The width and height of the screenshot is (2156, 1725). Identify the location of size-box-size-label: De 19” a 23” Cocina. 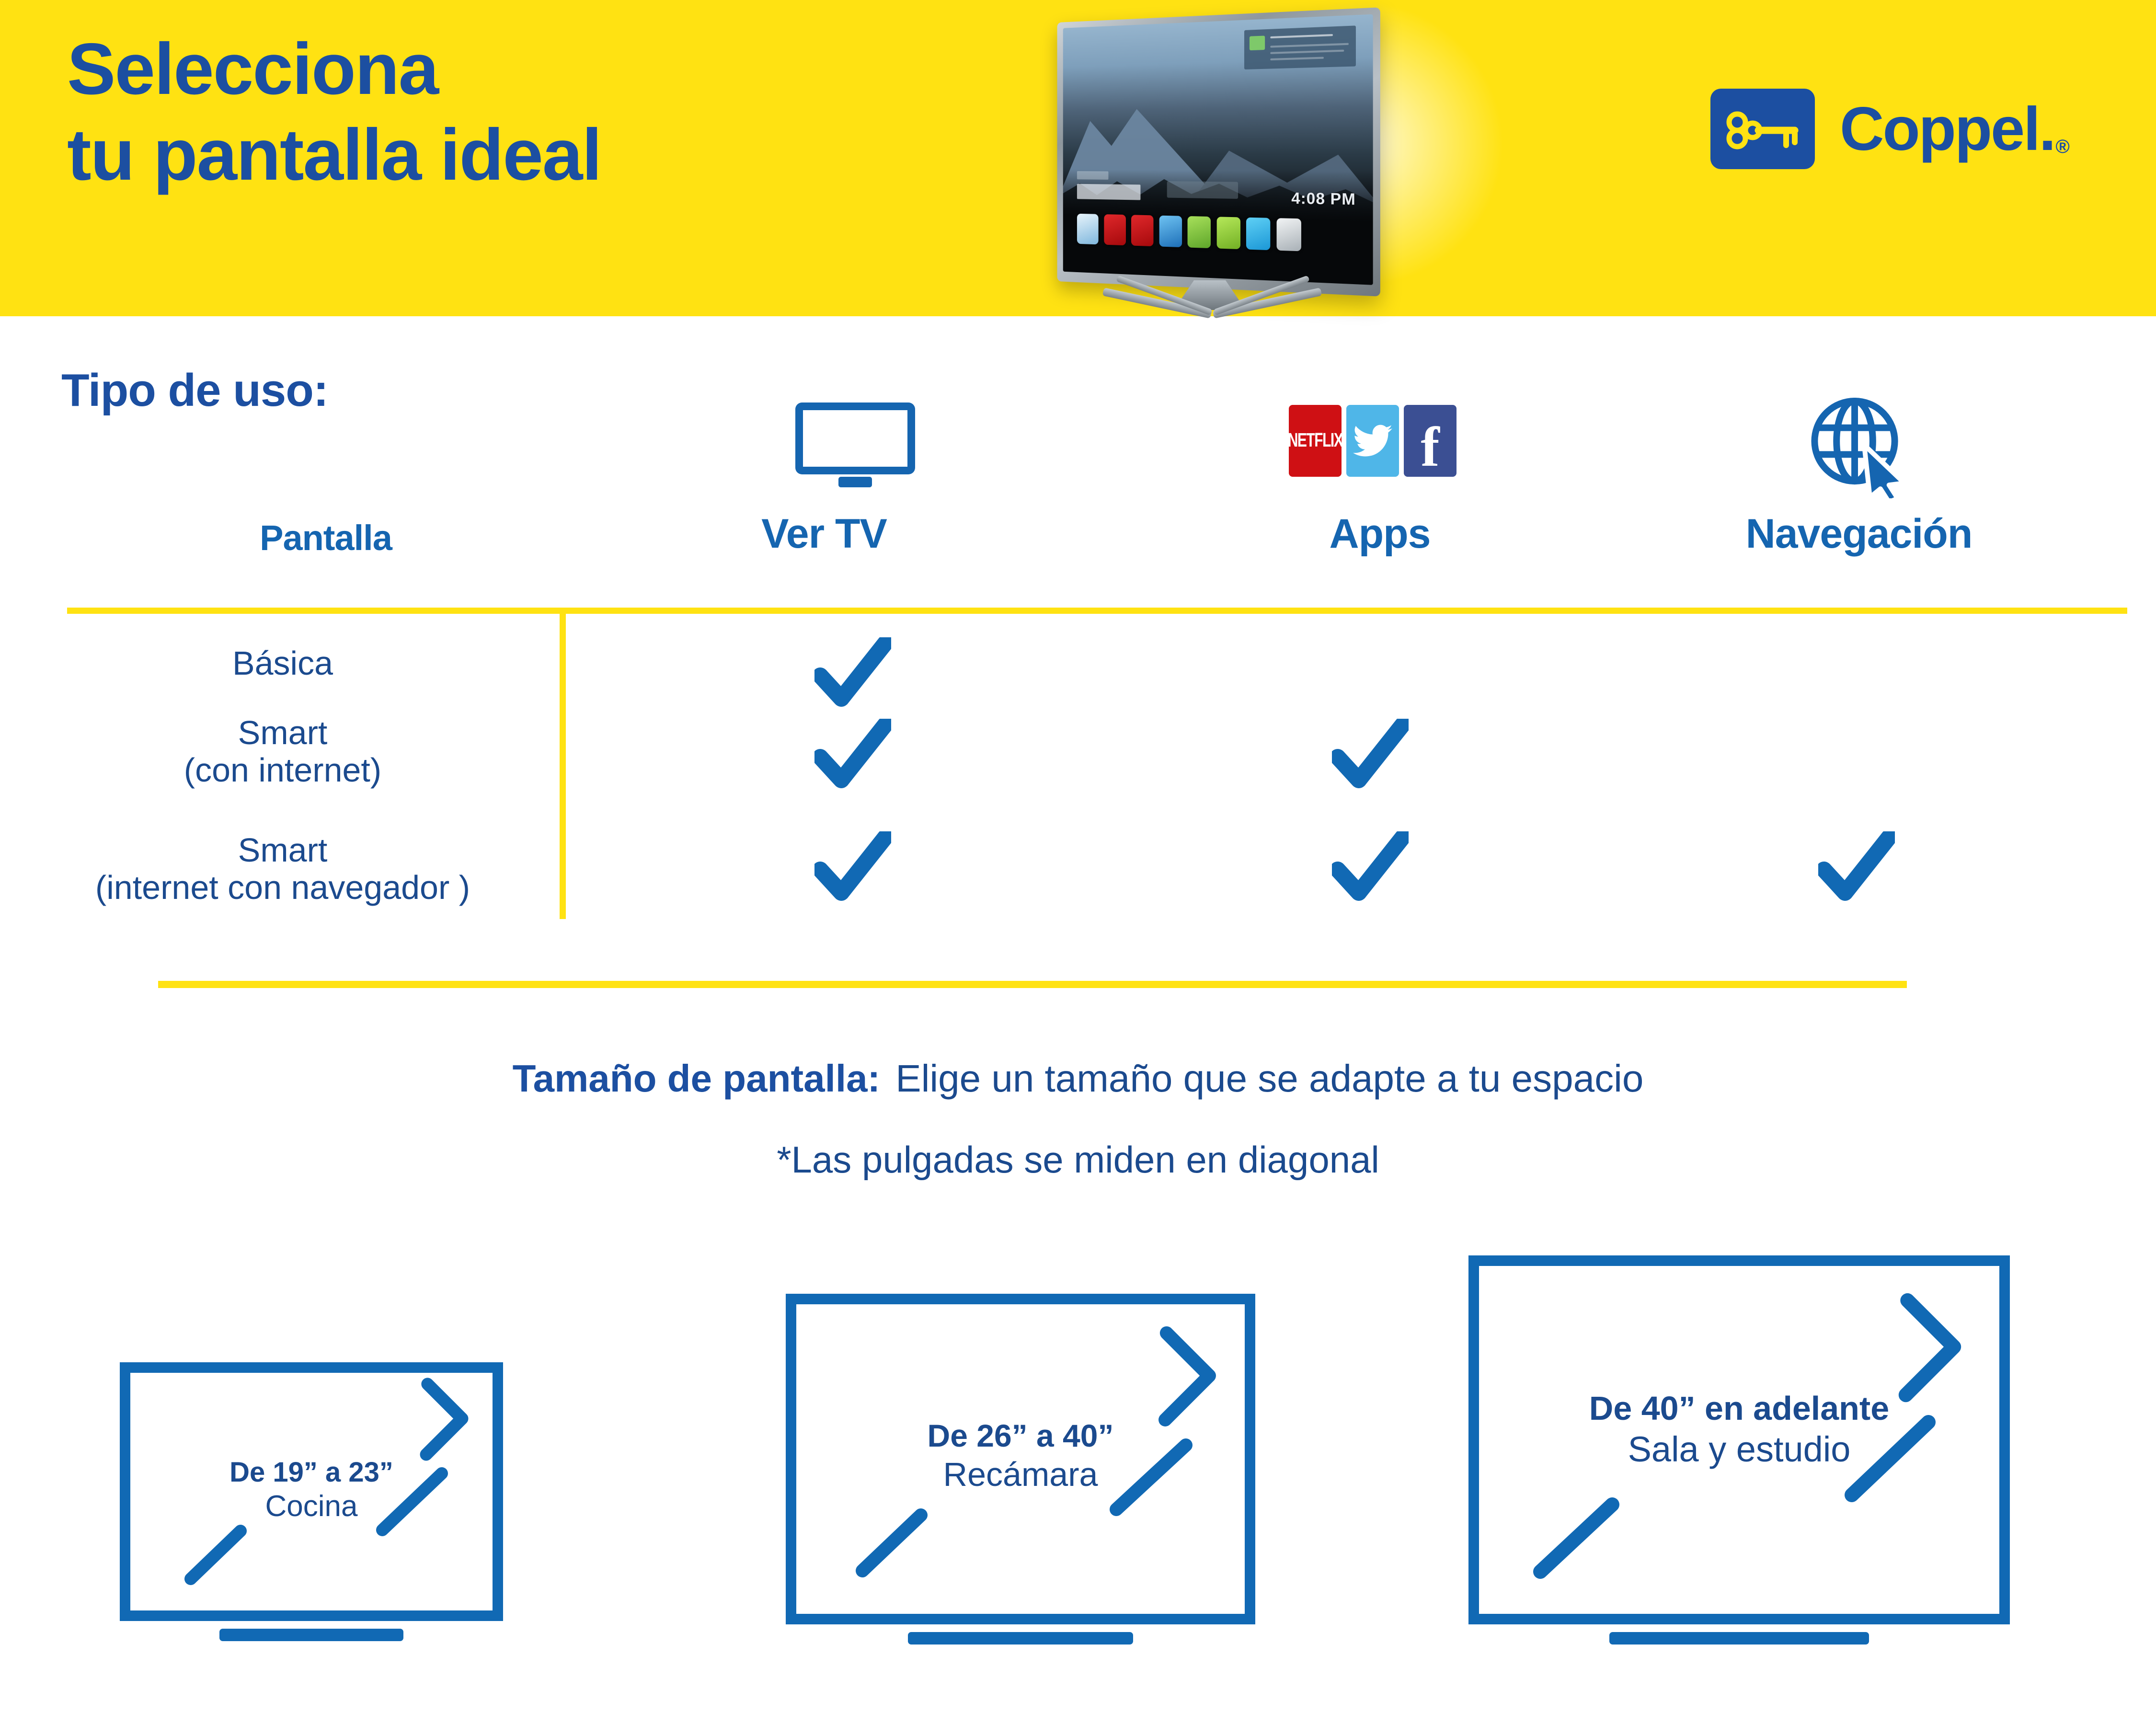
(311, 1490).